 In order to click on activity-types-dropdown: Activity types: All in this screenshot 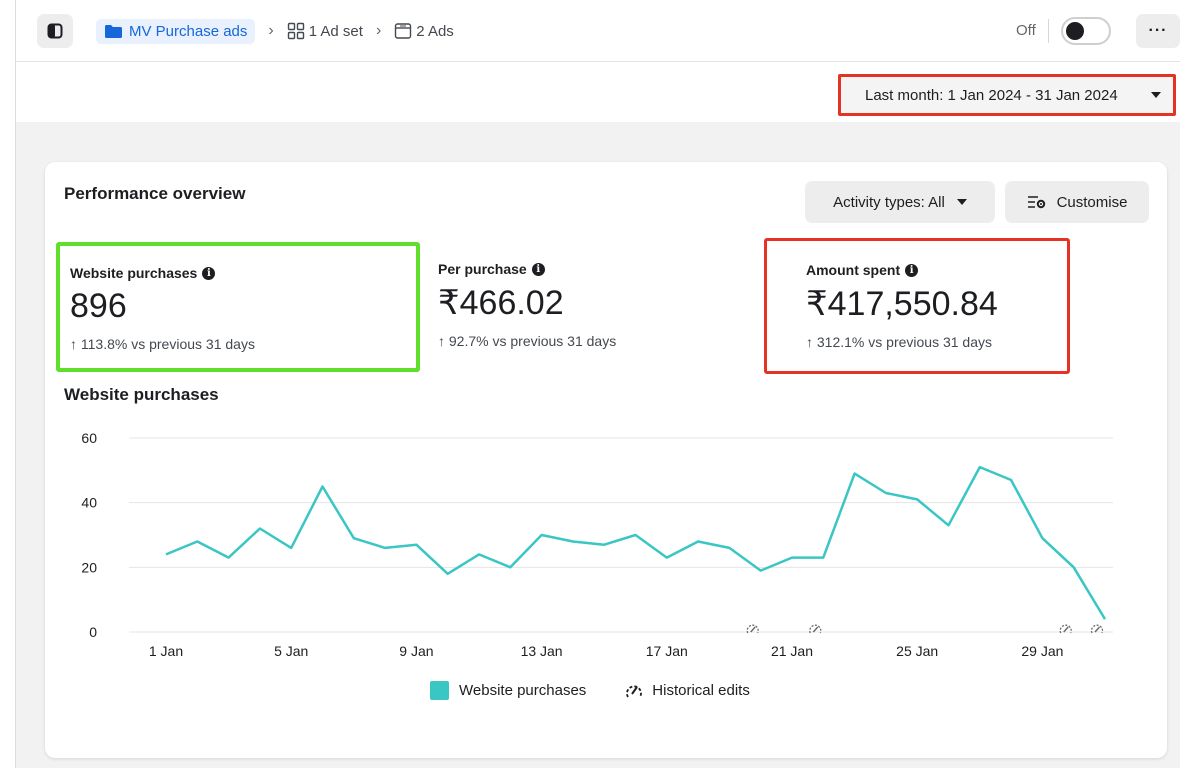, I will do `click(900, 202)`.